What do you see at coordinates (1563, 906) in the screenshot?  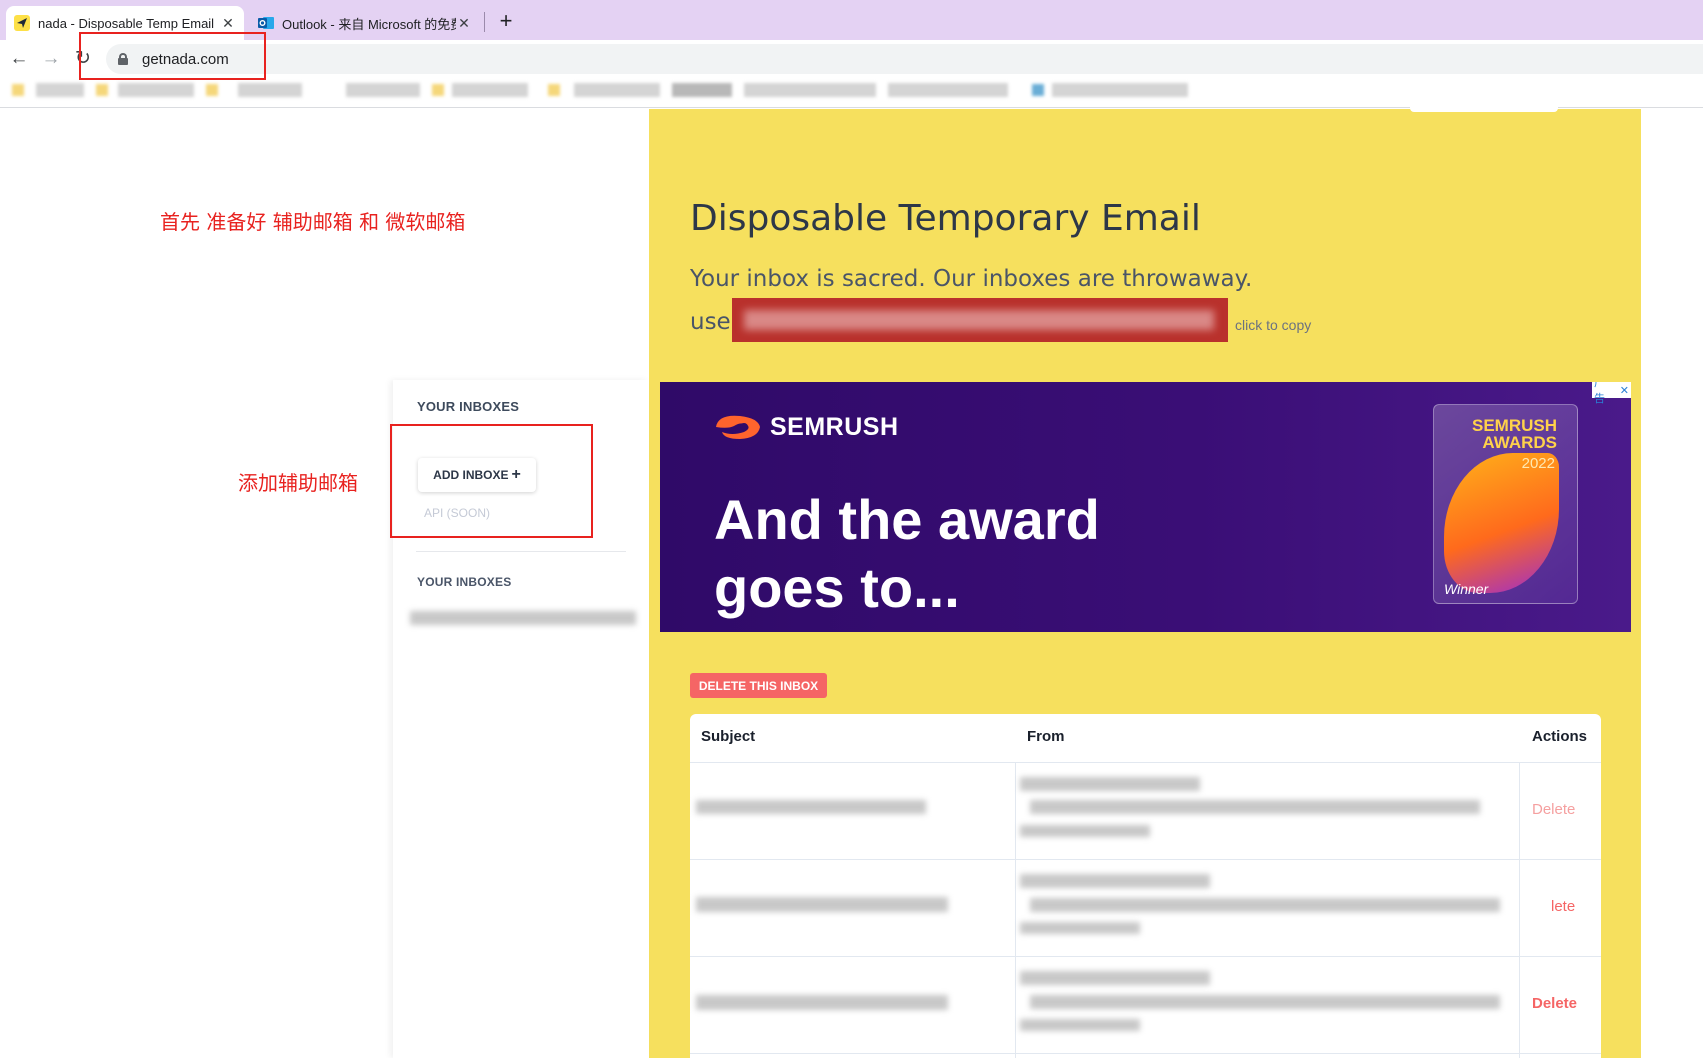 I see `delete-message-link: lete` at bounding box center [1563, 906].